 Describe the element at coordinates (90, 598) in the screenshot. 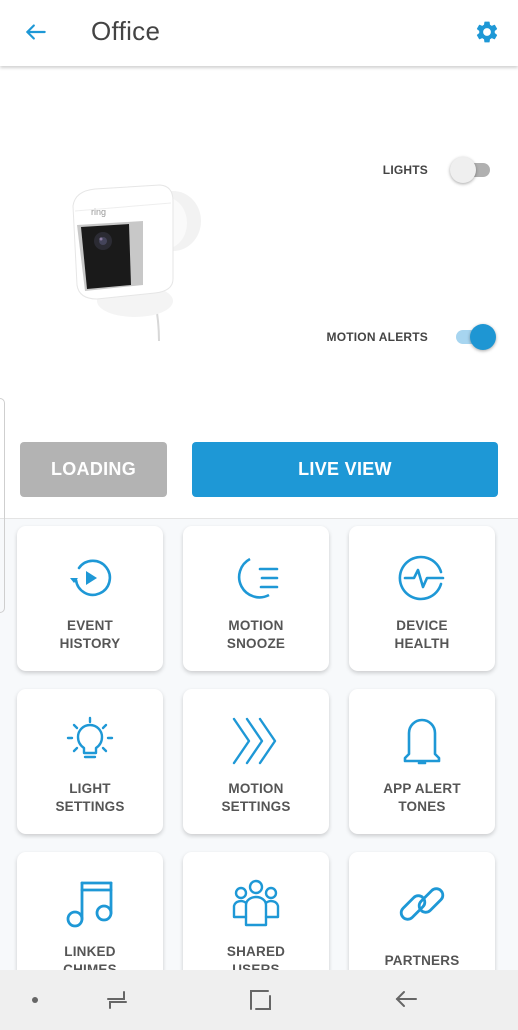

I see `tile-event-history: EVENT HISTORY` at that location.